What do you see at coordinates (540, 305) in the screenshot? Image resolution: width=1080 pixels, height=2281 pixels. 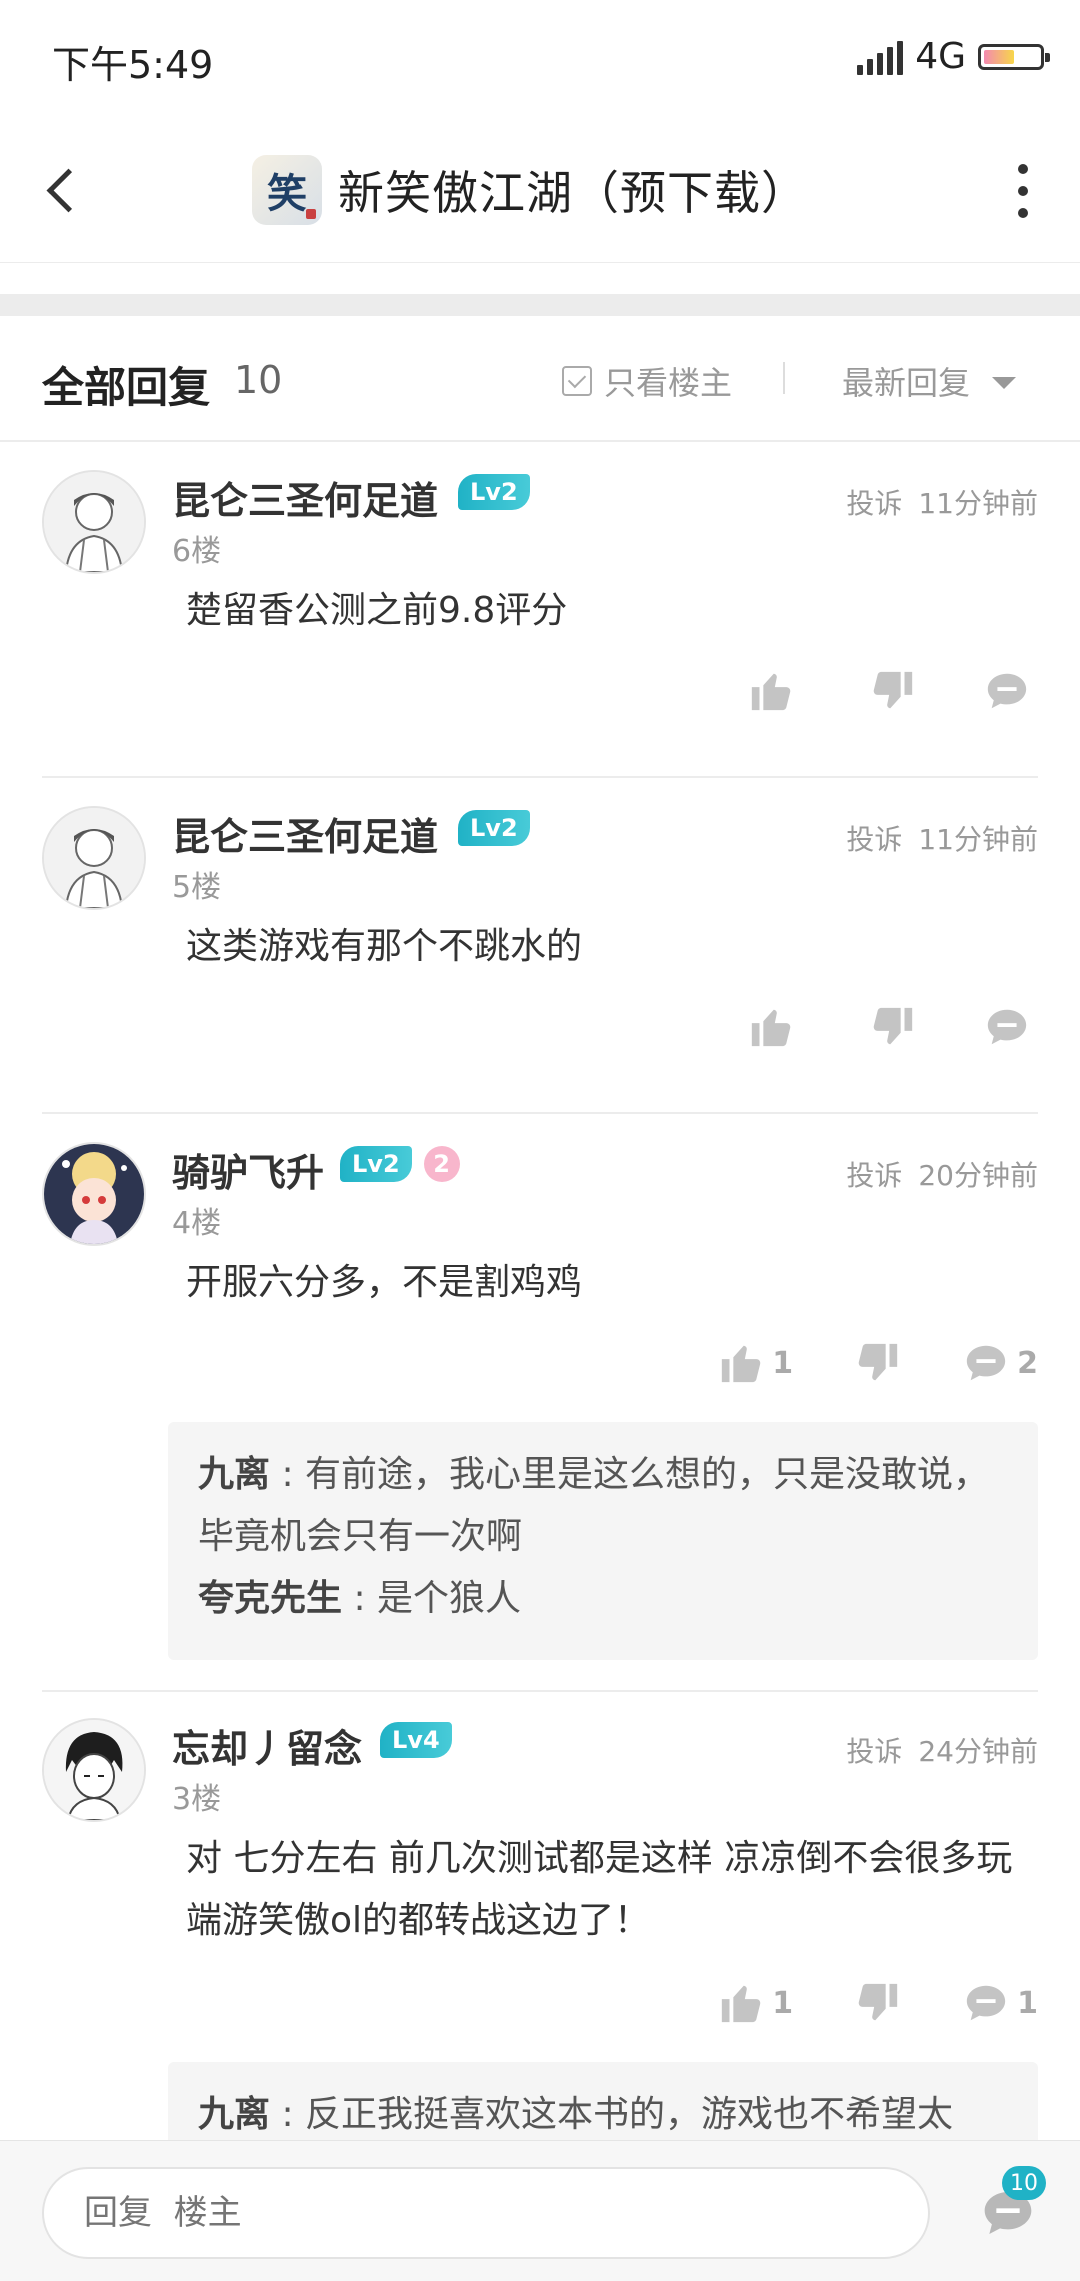 I see `section-divider` at bounding box center [540, 305].